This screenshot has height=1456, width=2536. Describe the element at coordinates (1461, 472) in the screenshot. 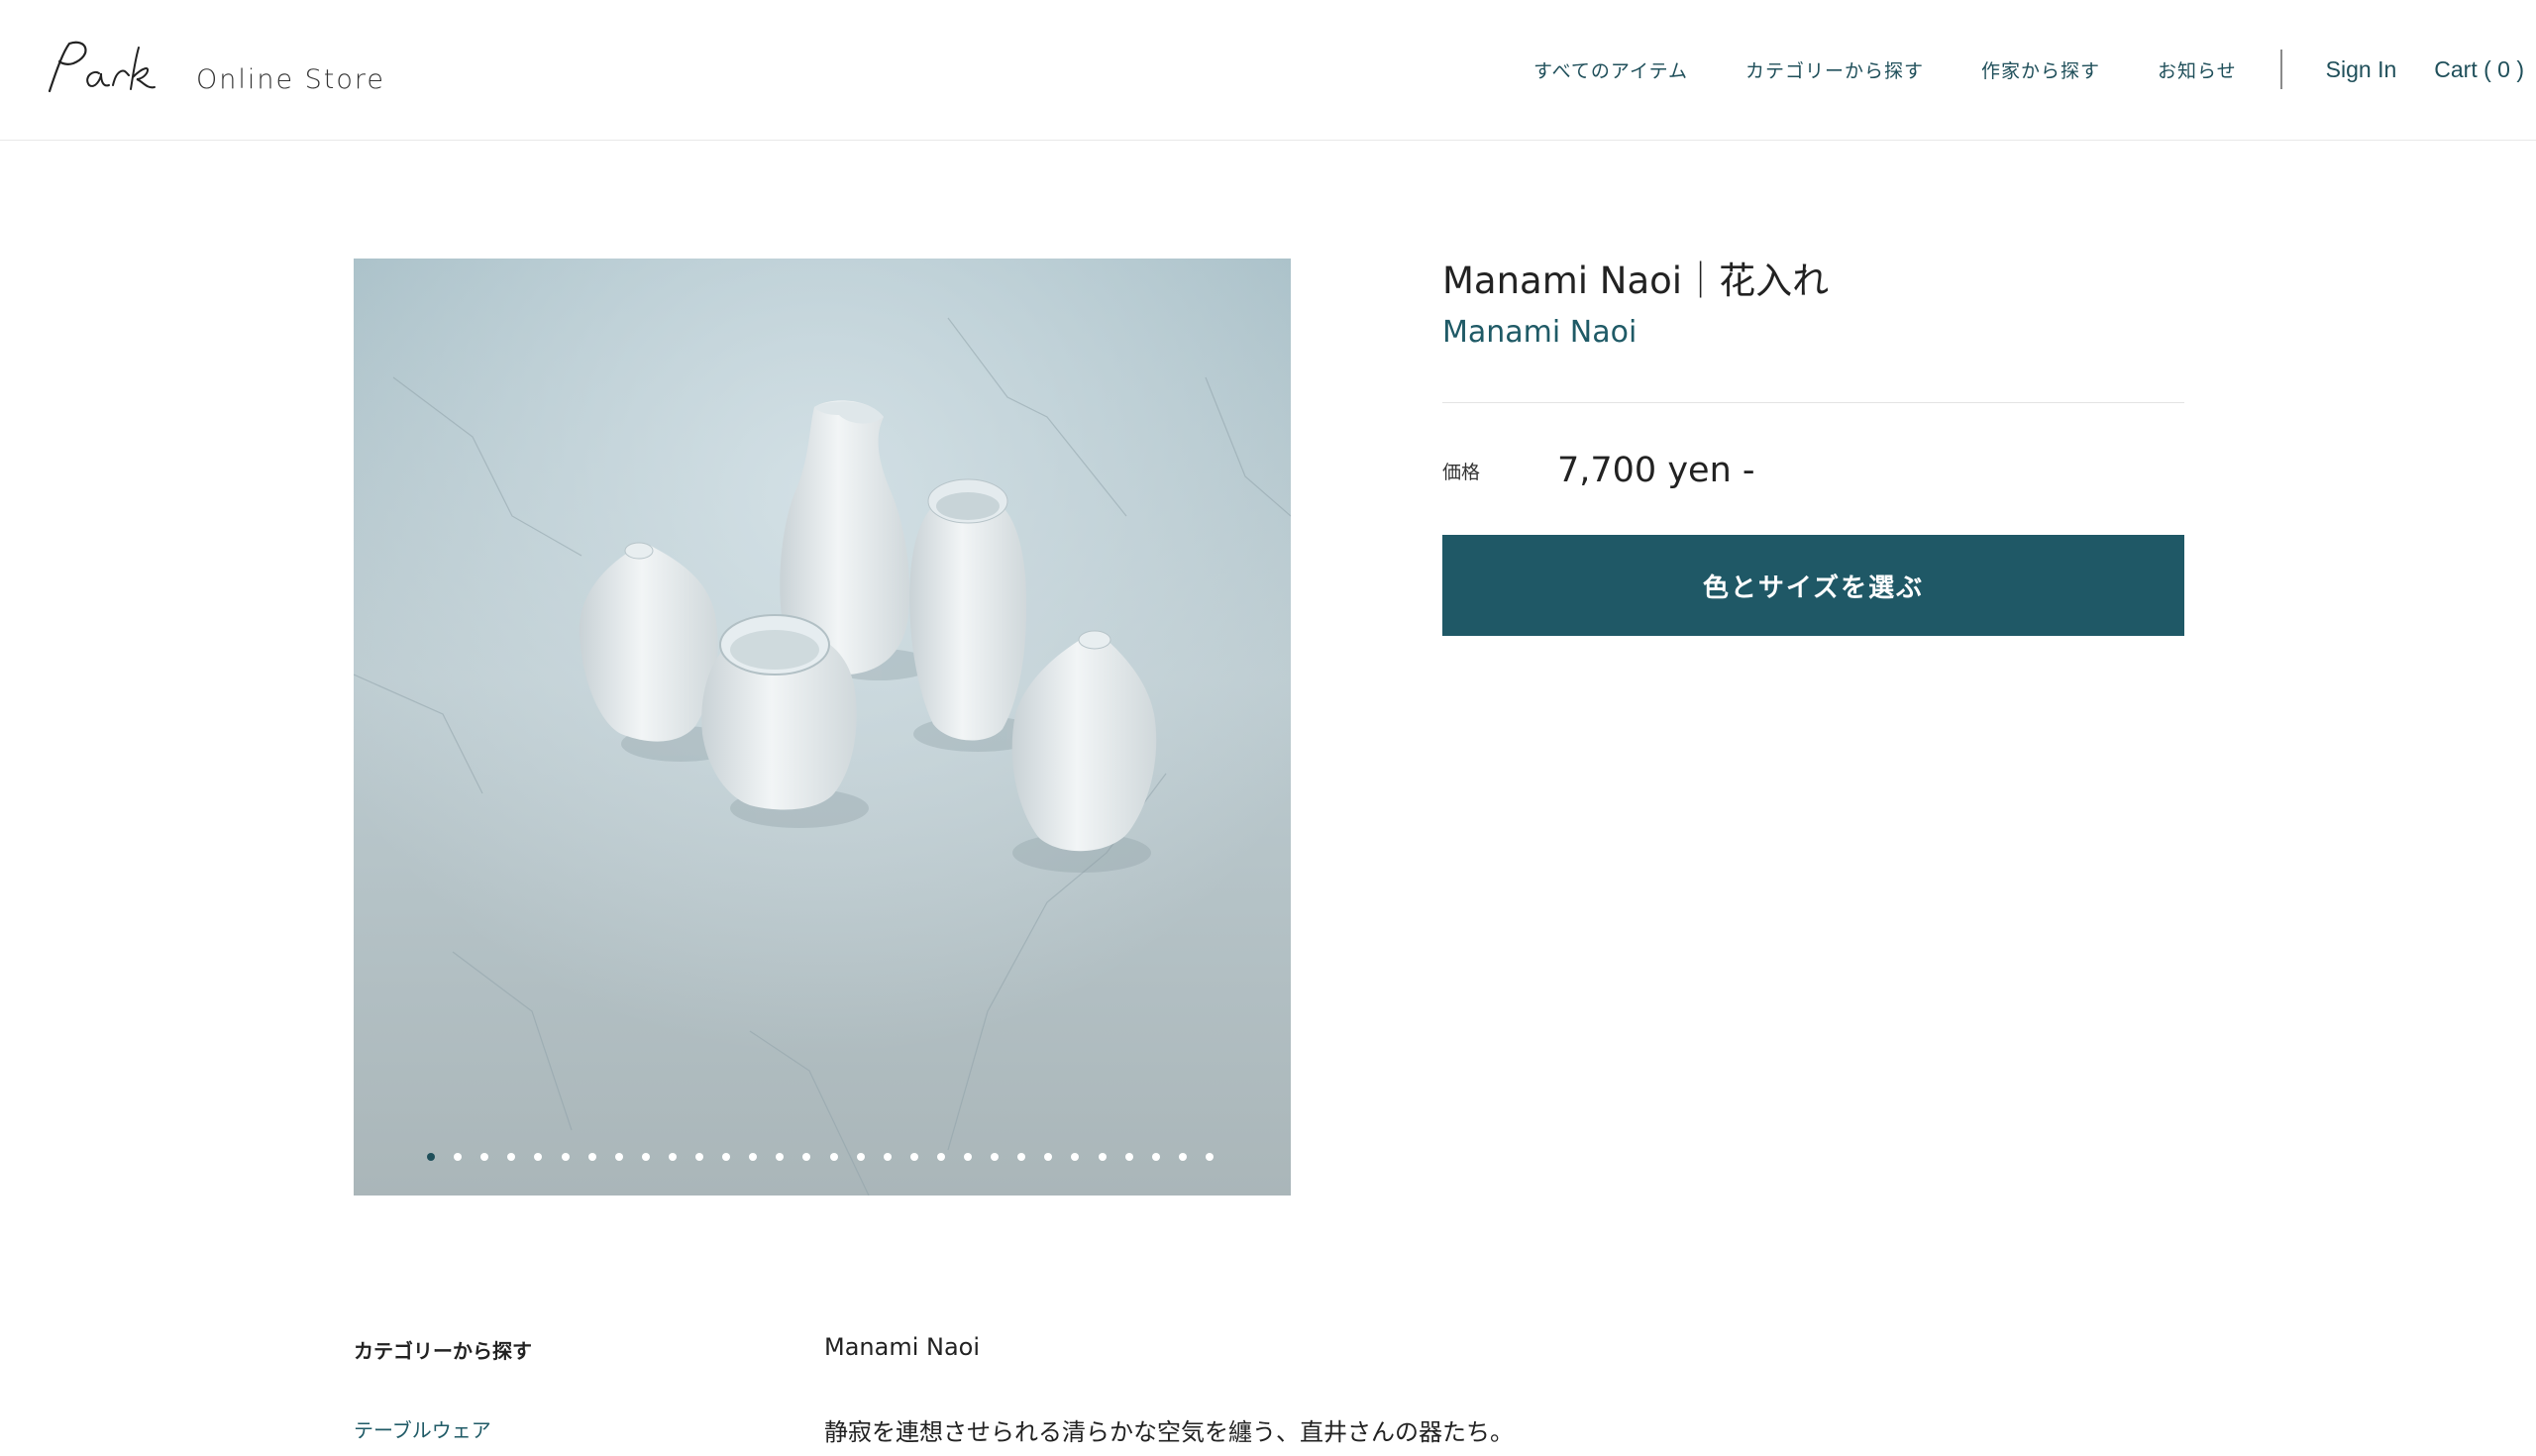

I see `price-label: 価格` at that location.